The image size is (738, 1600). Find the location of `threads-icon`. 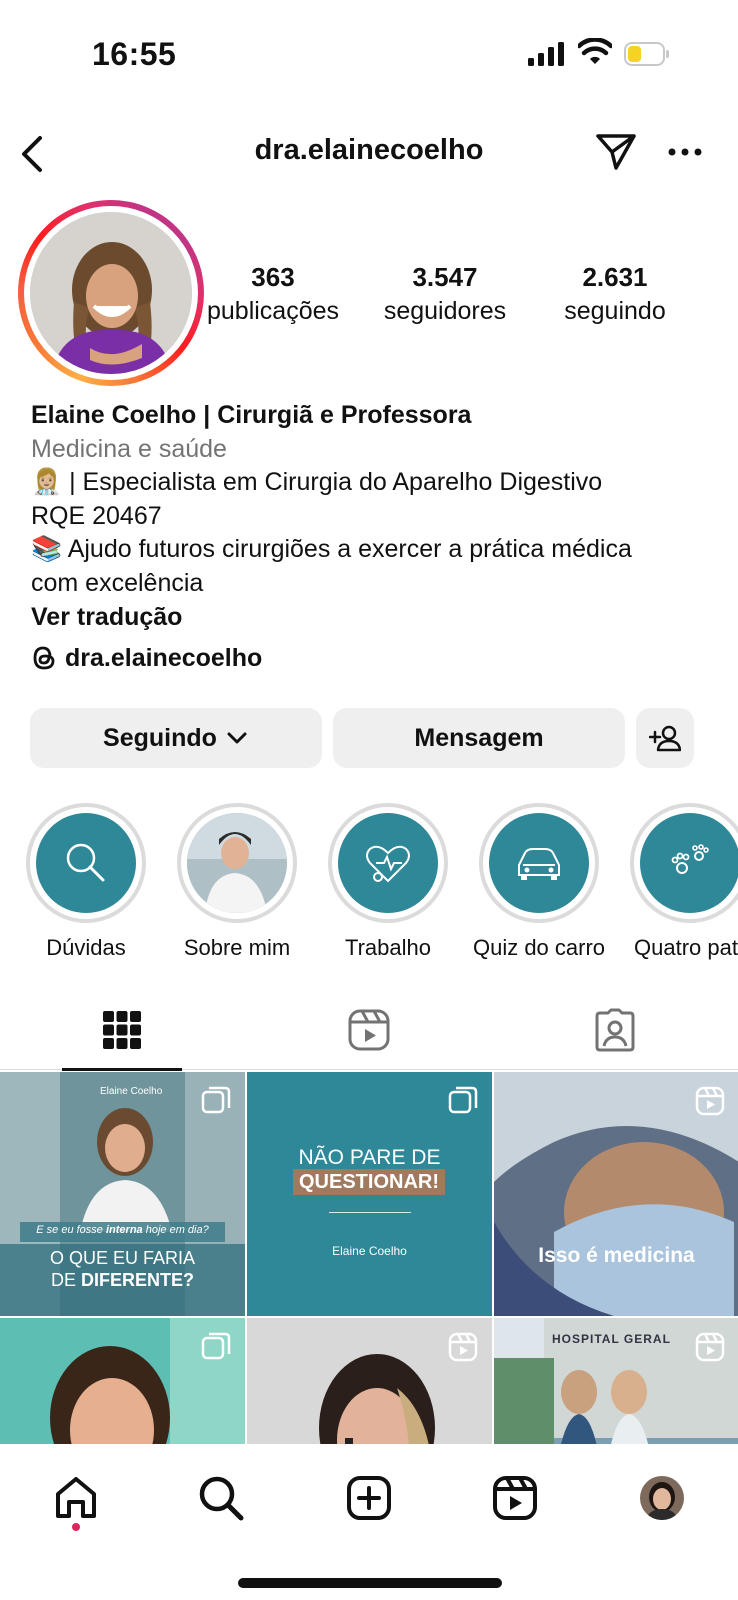

threads-icon is located at coordinates (44, 658).